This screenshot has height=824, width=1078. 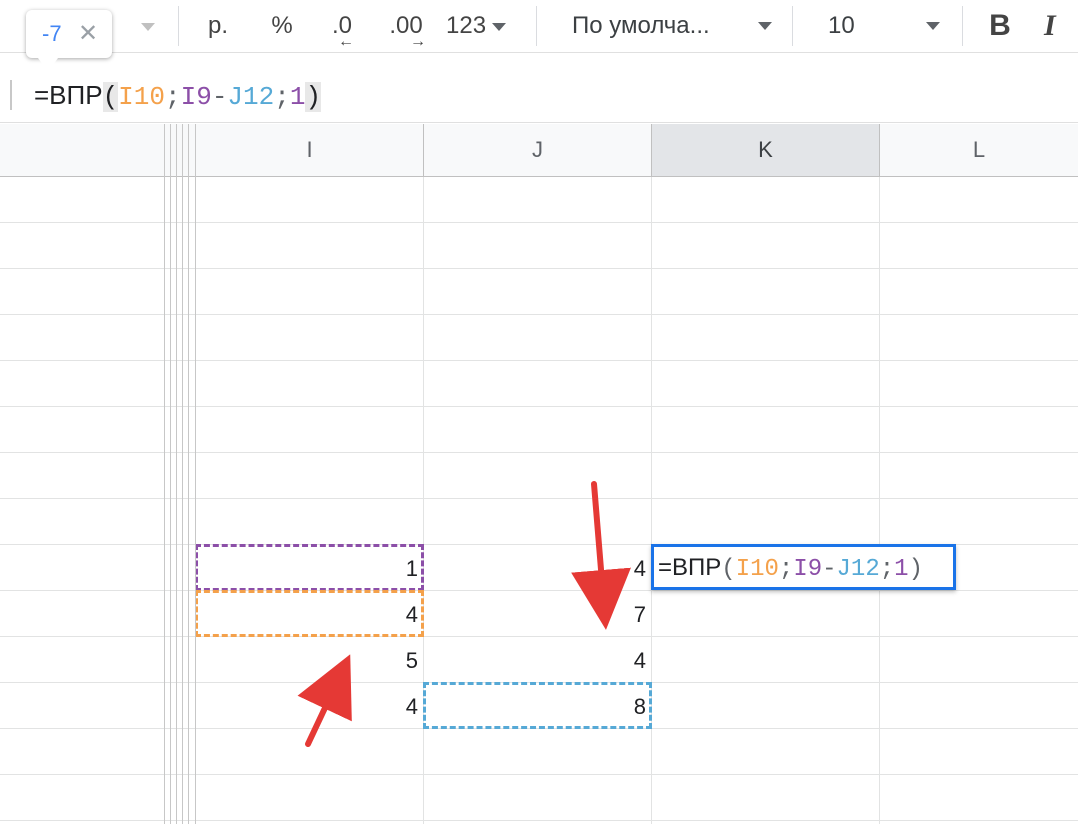 What do you see at coordinates (88, 34) in the screenshot?
I see `close-icon: ✕` at bounding box center [88, 34].